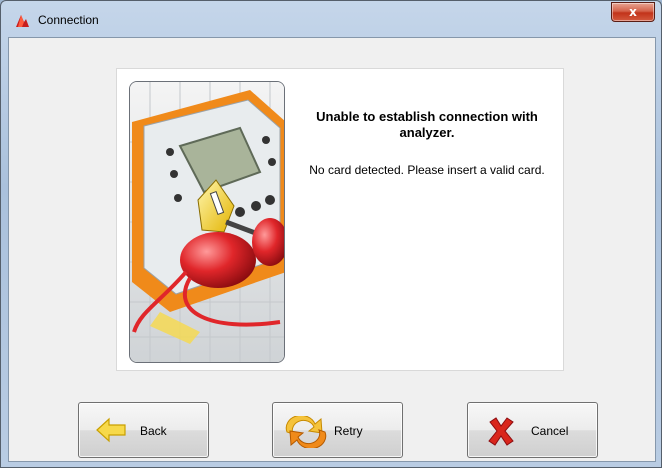 The height and width of the screenshot is (468, 662). I want to click on left-arrow-icon, so click(111, 430).